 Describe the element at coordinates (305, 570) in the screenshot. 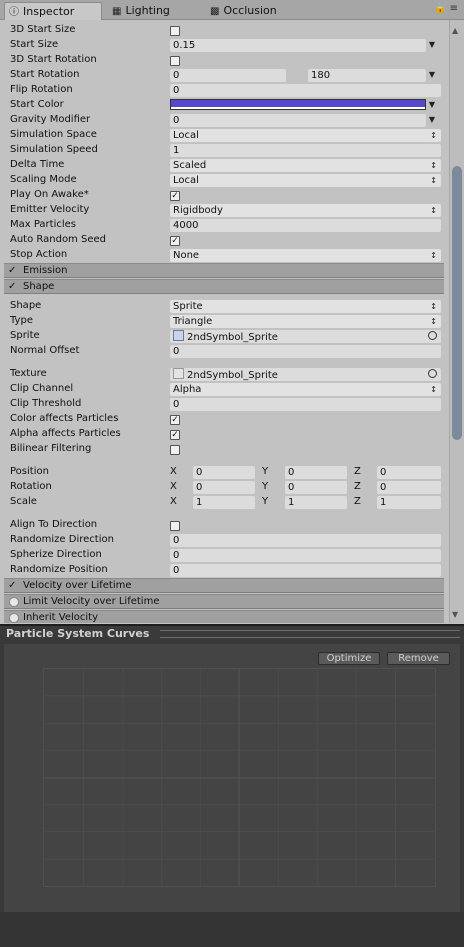

I see `randomize-position-field: 0` at that location.